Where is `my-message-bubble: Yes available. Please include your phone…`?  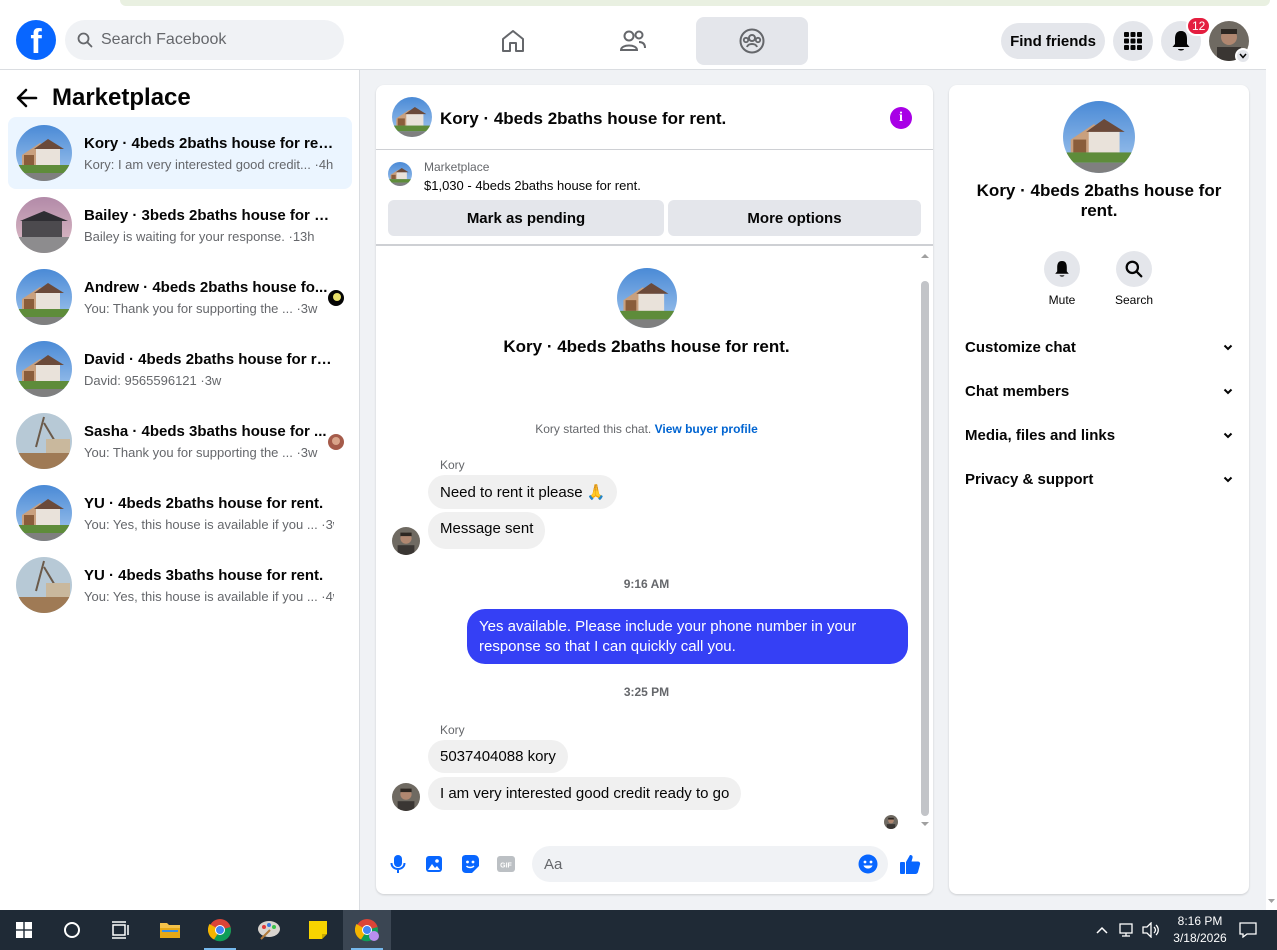
my-message-bubble: Yes available. Please include your phone… is located at coordinates (687, 636).